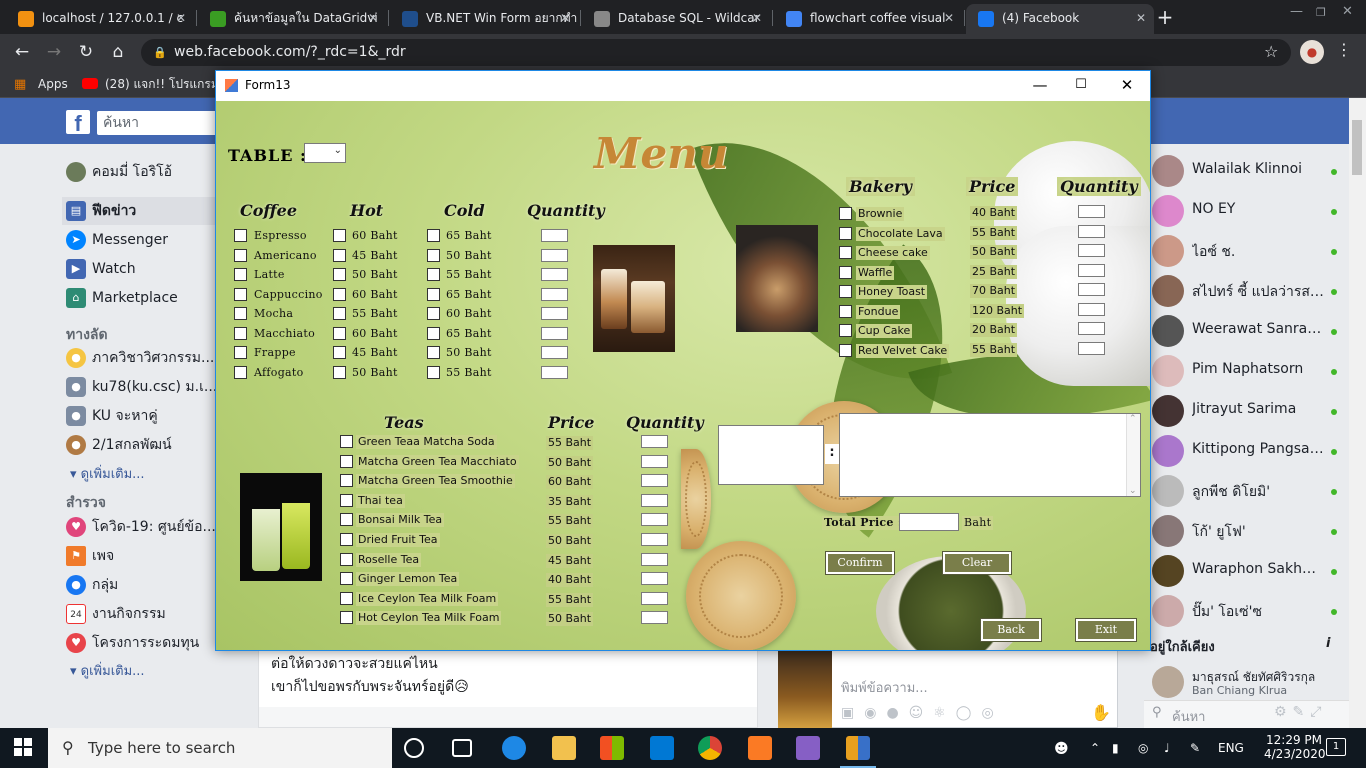 The width and height of the screenshot is (1366, 768). Describe the element at coordinates (1312, 52) in the screenshot. I see `profile-avatar: ●` at that location.